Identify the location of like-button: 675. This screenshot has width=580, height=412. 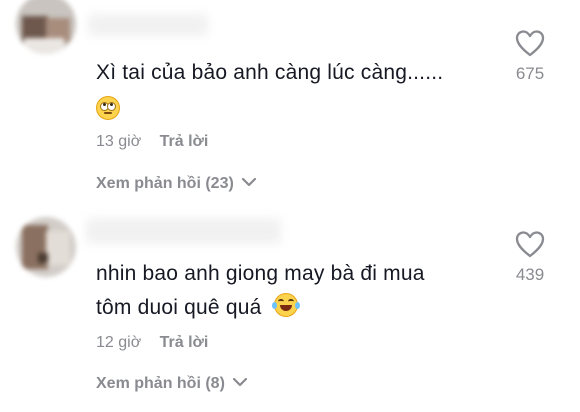
(530, 57).